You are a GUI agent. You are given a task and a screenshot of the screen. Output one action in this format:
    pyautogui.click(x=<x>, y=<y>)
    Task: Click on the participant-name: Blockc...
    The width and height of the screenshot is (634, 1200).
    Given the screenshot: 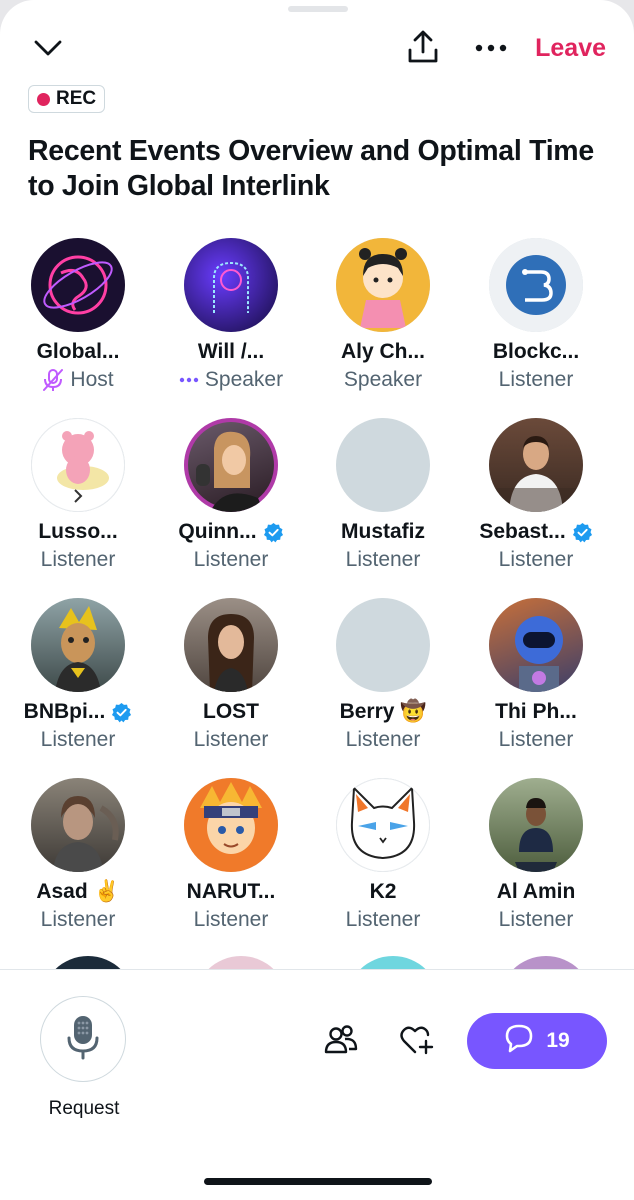 What is the action you would take?
    pyautogui.click(x=536, y=351)
    